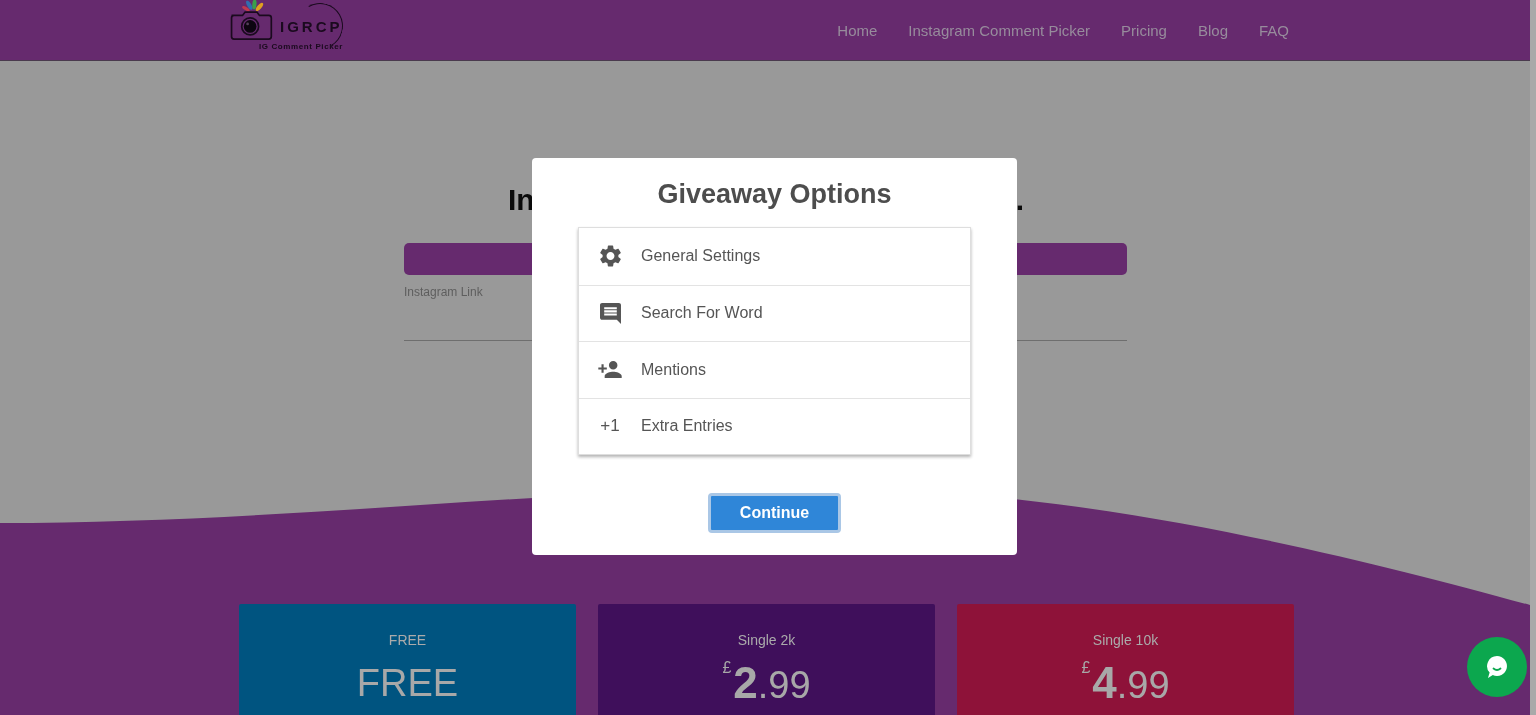 This screenshot has height=715, width=1536. Describe the element at coordinates (1274, 30) in the screenshot. I see `nav-link: FAQ` at that location.